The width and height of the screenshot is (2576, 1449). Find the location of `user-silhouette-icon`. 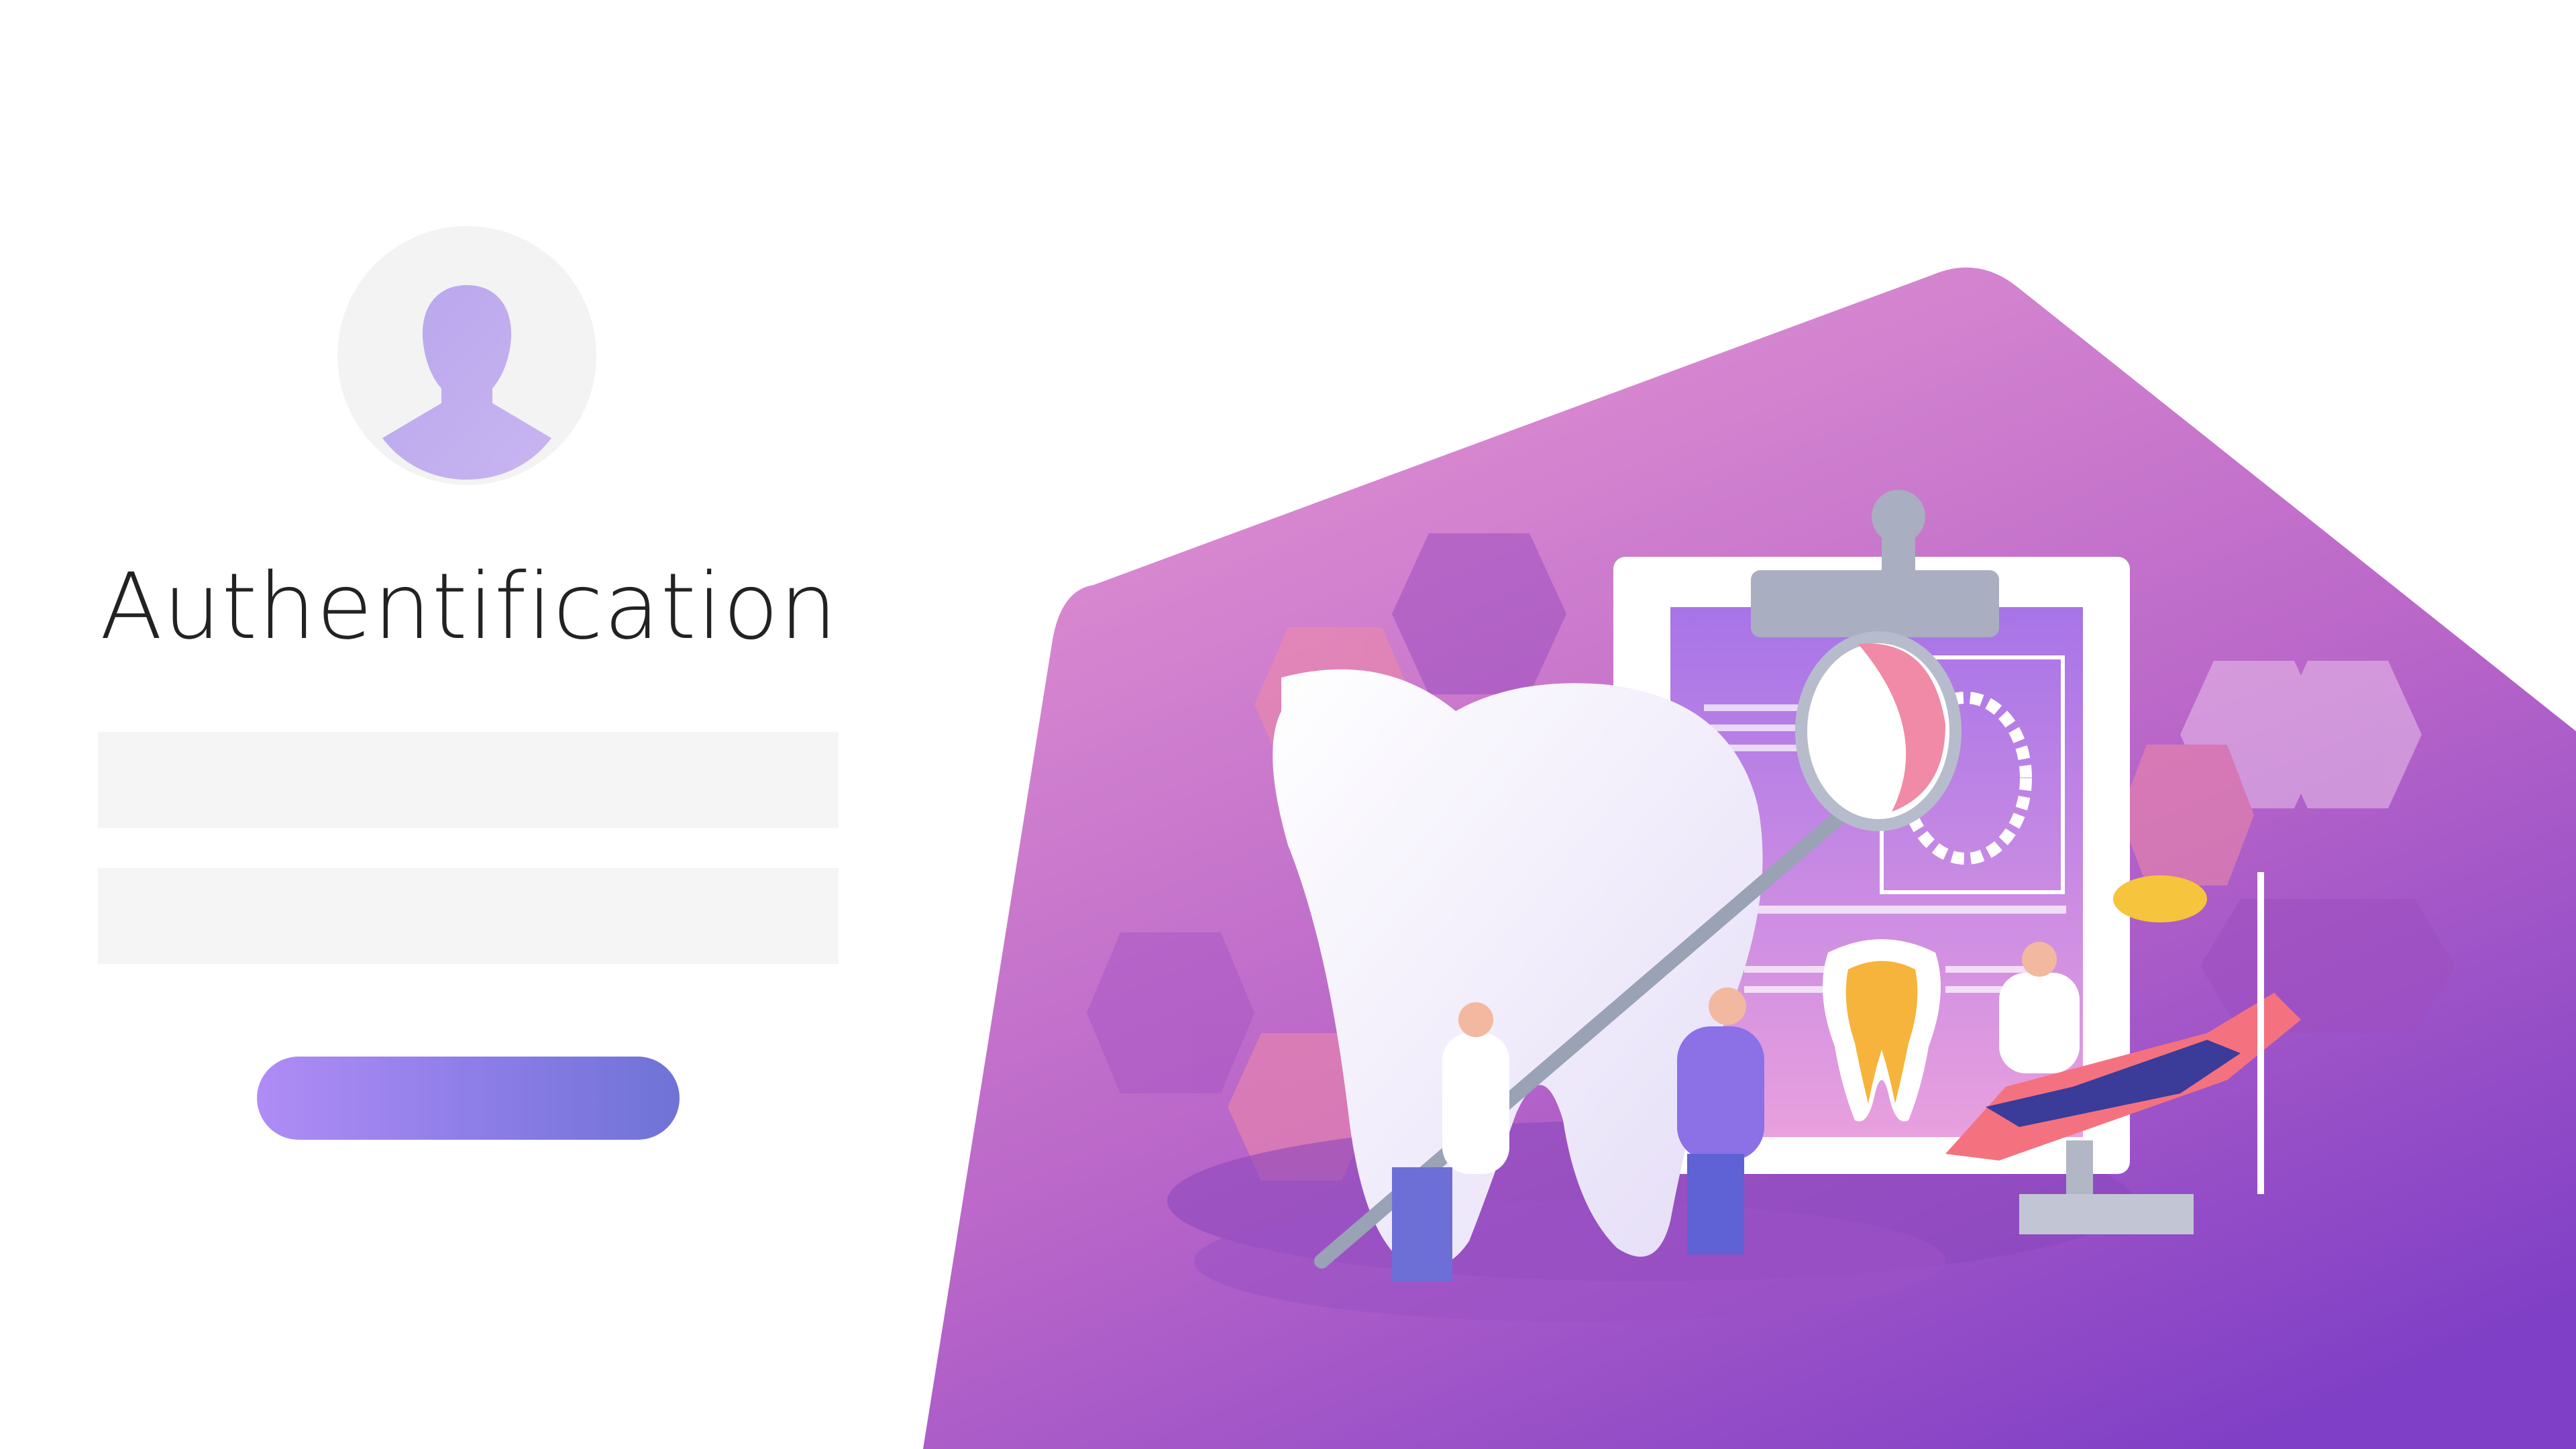

user-silhouette-icon is located at coordinates (466, 382).